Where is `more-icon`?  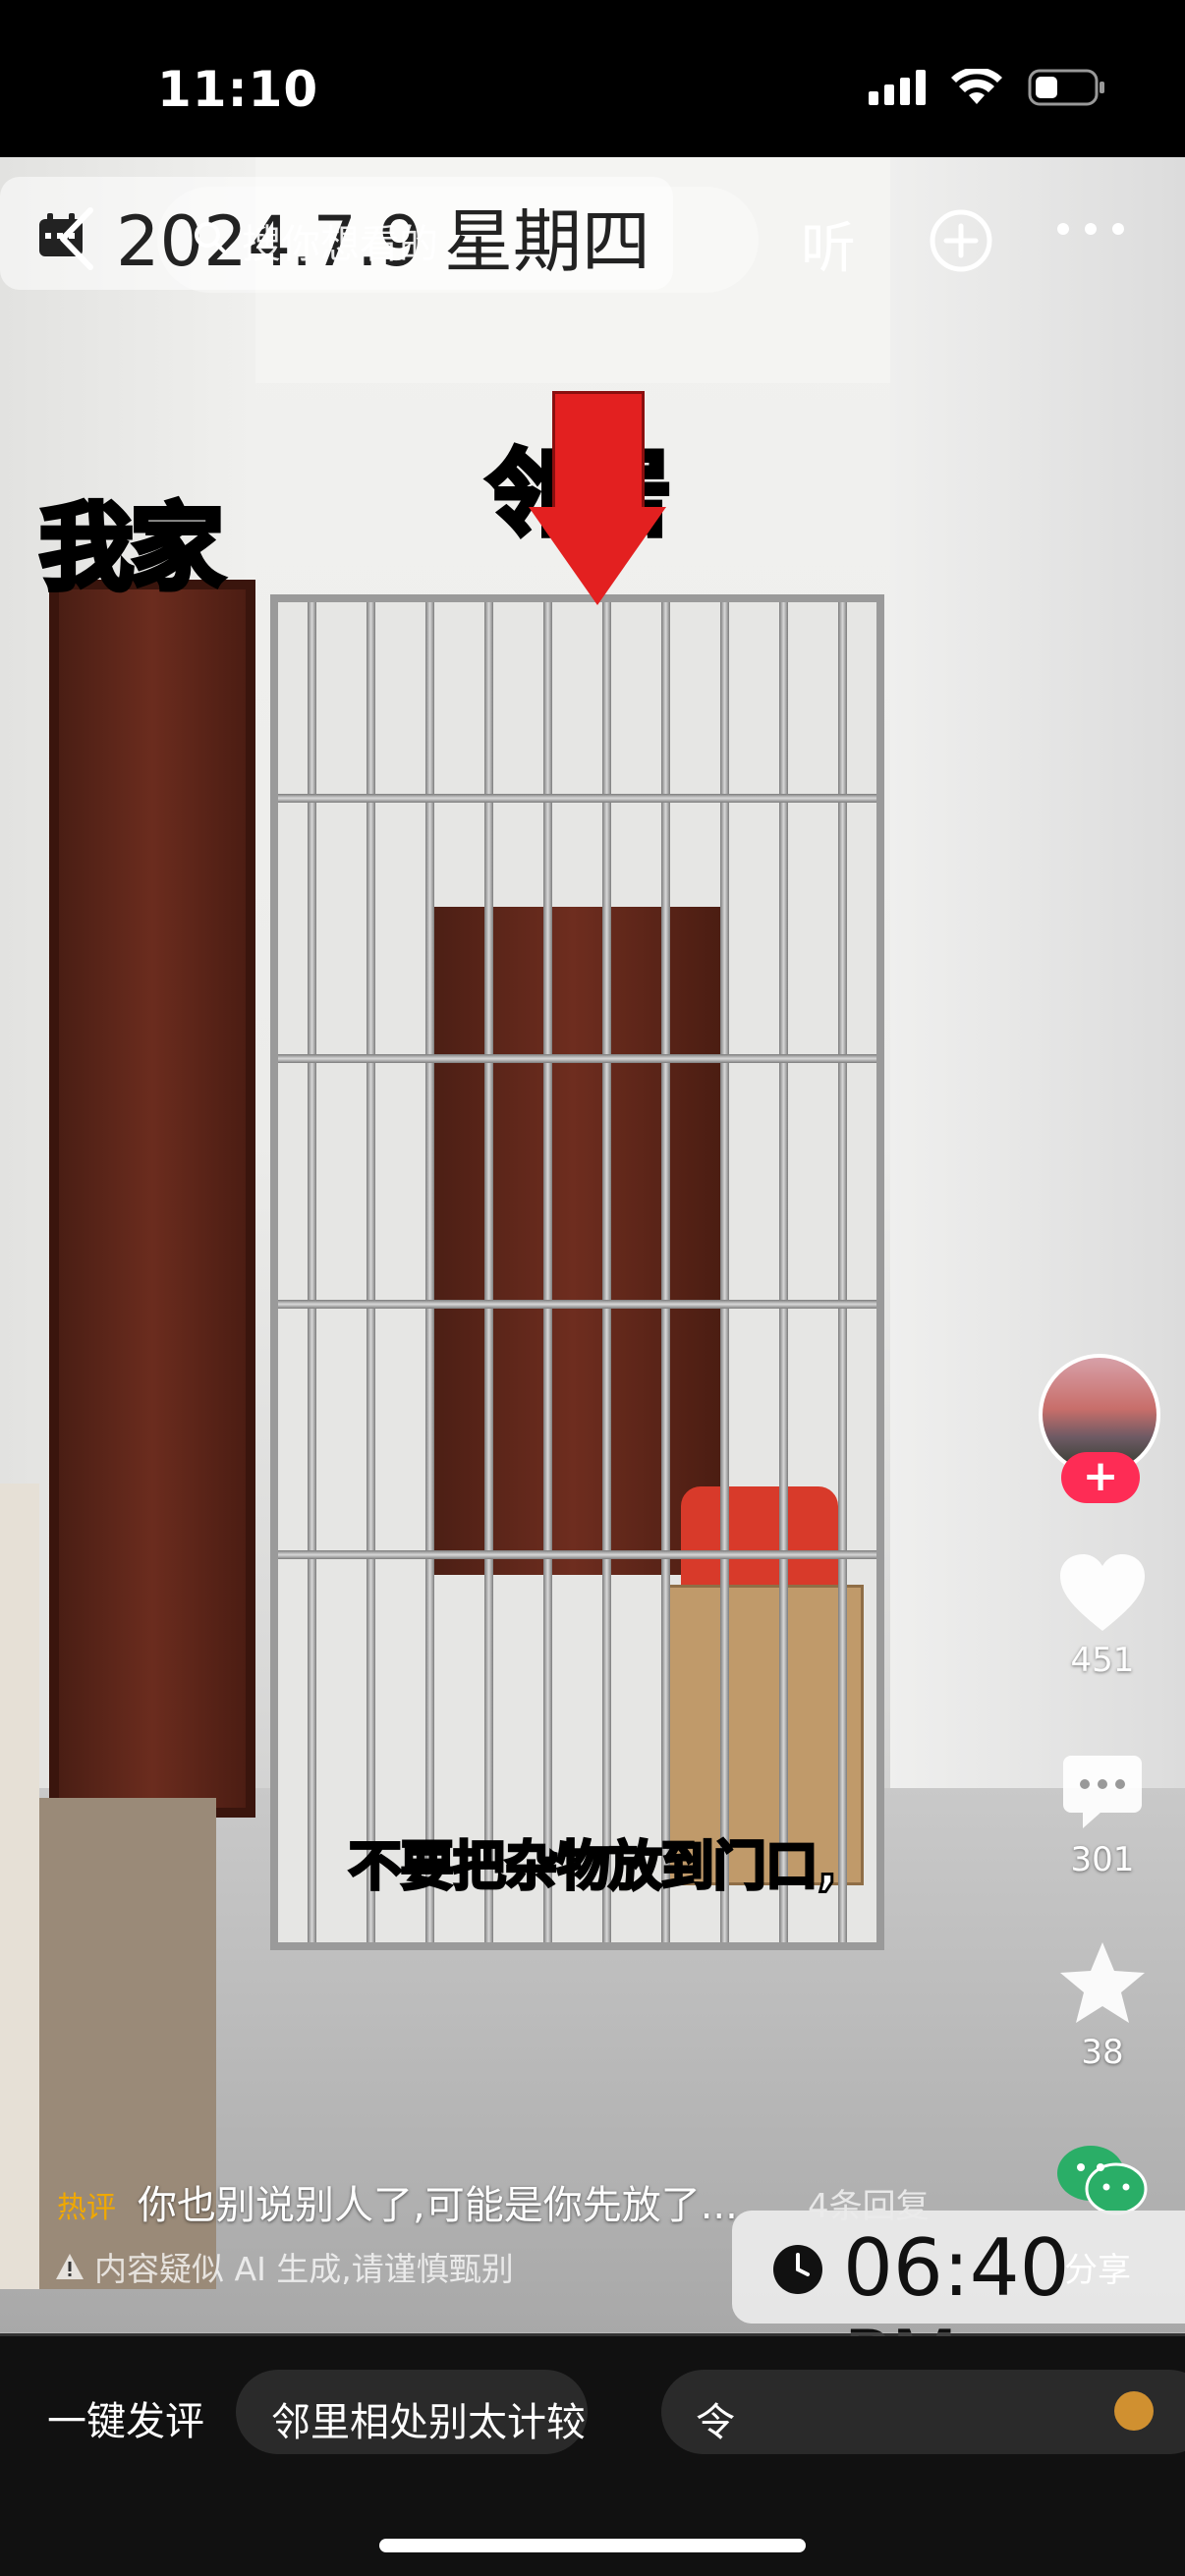 more-icon is located at coordinates (1091, 229).